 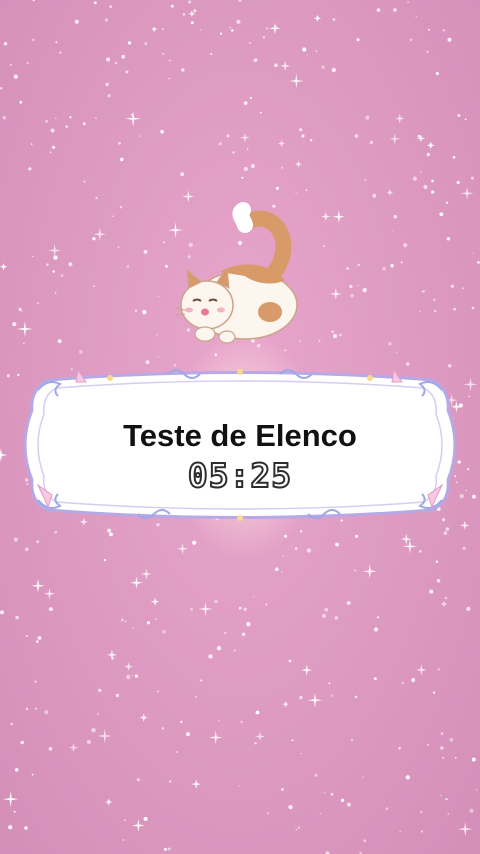 What do you see at coordinates (236, 273) in the screenshot?
I see `cat-icon` at bounding box center [236, 273].